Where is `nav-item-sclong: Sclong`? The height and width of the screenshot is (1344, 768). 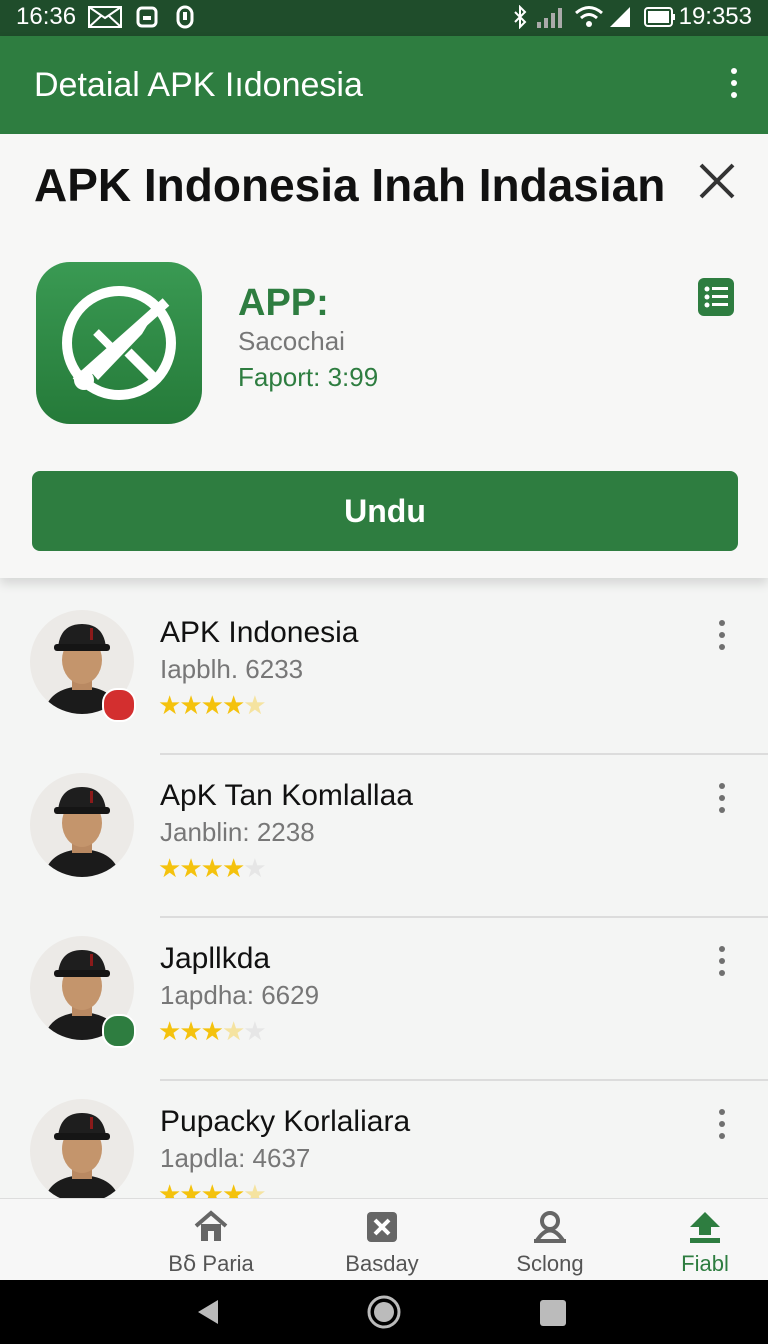 nav-item-sclong: Sclong is located at coordinates (550, 1240).